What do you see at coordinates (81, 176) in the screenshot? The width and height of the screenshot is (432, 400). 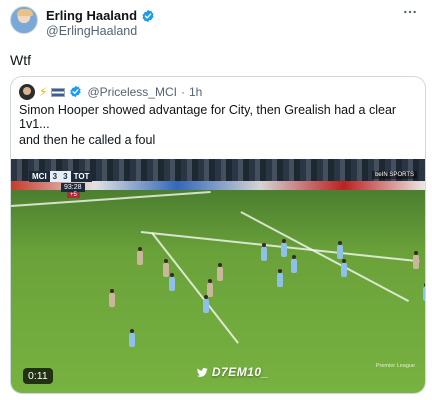 I see `away-team: TOT` at bounding box center [81, 176].